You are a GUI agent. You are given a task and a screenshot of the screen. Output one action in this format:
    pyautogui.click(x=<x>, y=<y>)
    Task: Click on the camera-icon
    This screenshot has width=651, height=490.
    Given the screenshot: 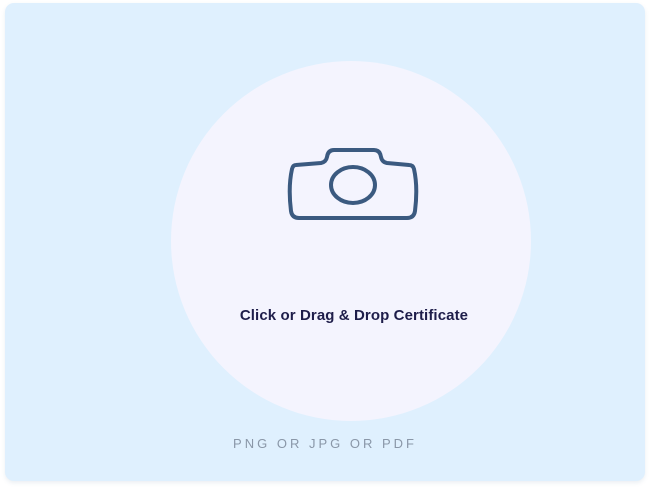 What is the action you would take?
    pyautogui.click(x=353, y=184)
    